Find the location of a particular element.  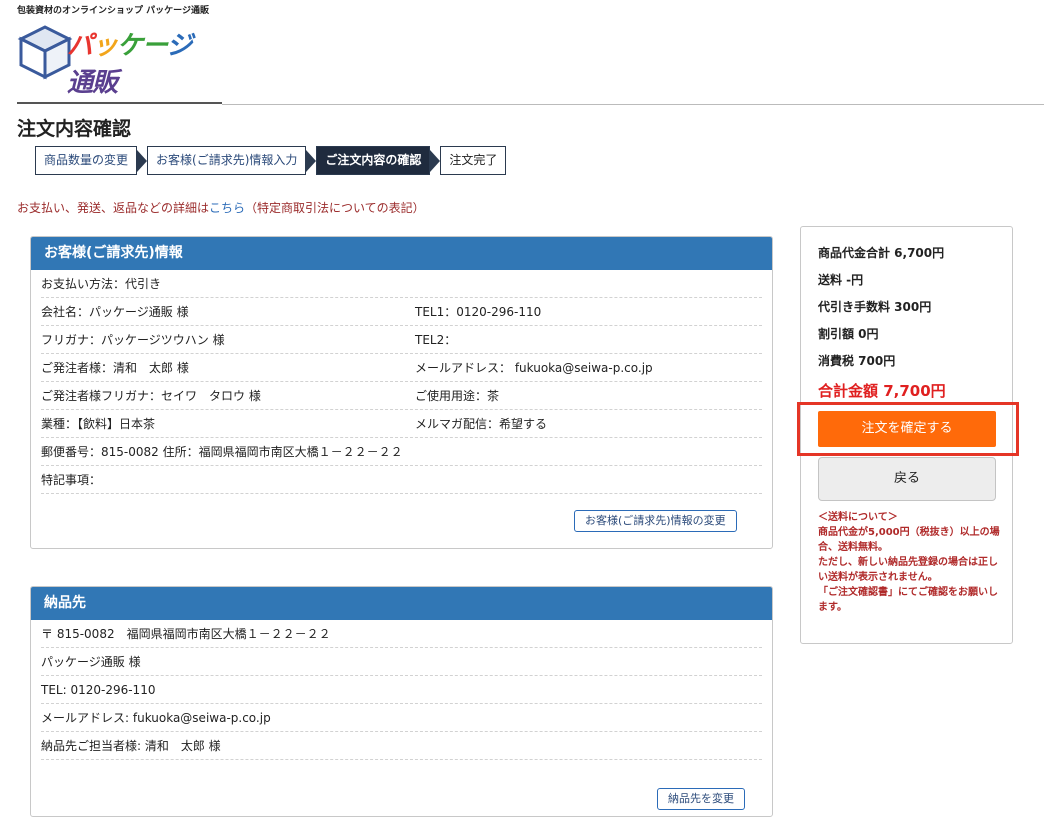

site-logo: パッケージ通販 is located at coordinates (107, 57).